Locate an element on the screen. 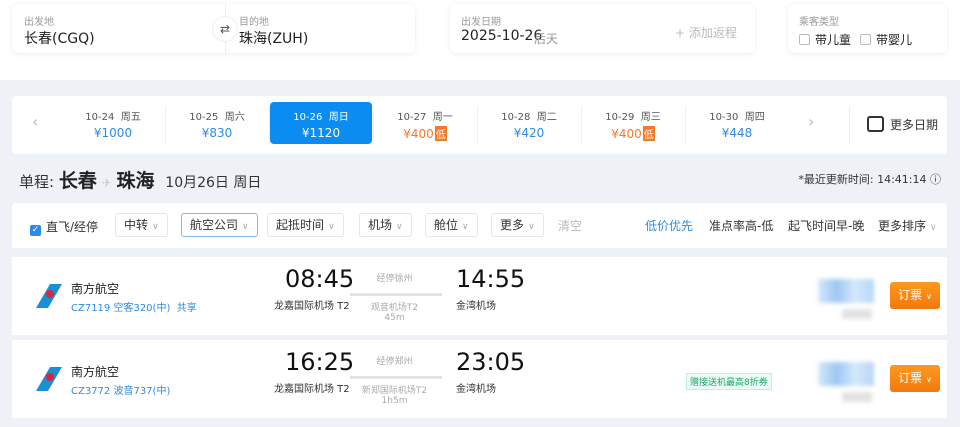  info-icon: ⓘ is located at coordinates (935, 179).